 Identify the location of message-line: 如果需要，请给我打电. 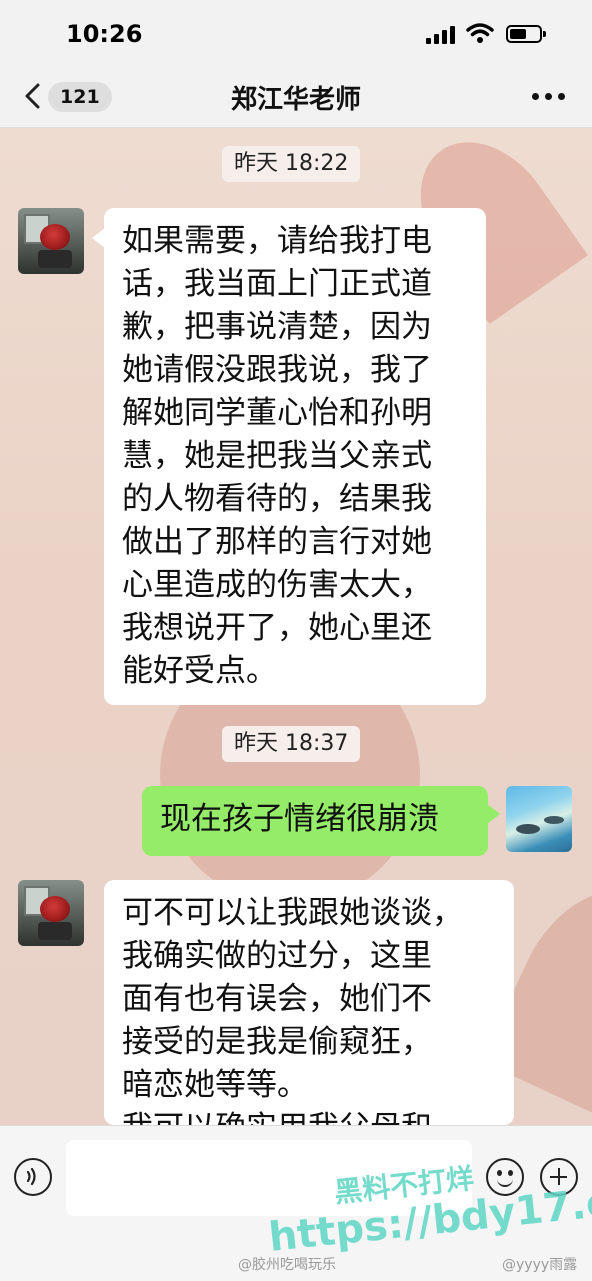
(277, 241).